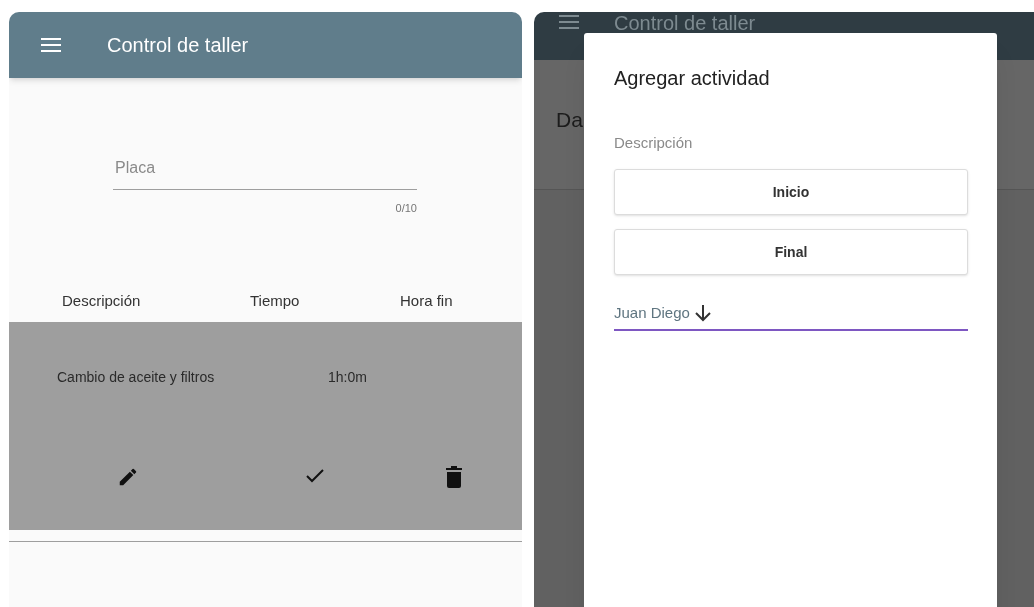 The width and height of the screenshot is (1034, 607). Describe the element at coordinates (692, 78) in the screenshot. I see `dialog-title: Agregar actividad` at that location.